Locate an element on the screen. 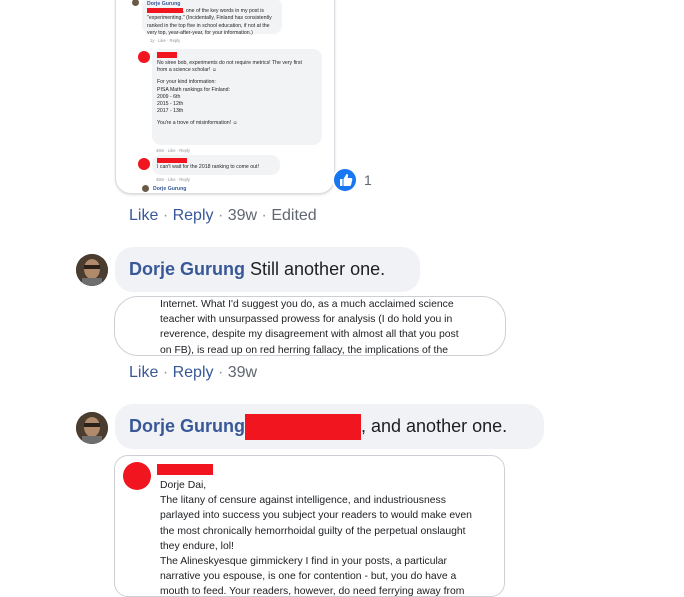  comment-bubble-2: Dorje Gurung Still another one. is located at coordinates (267, 269).